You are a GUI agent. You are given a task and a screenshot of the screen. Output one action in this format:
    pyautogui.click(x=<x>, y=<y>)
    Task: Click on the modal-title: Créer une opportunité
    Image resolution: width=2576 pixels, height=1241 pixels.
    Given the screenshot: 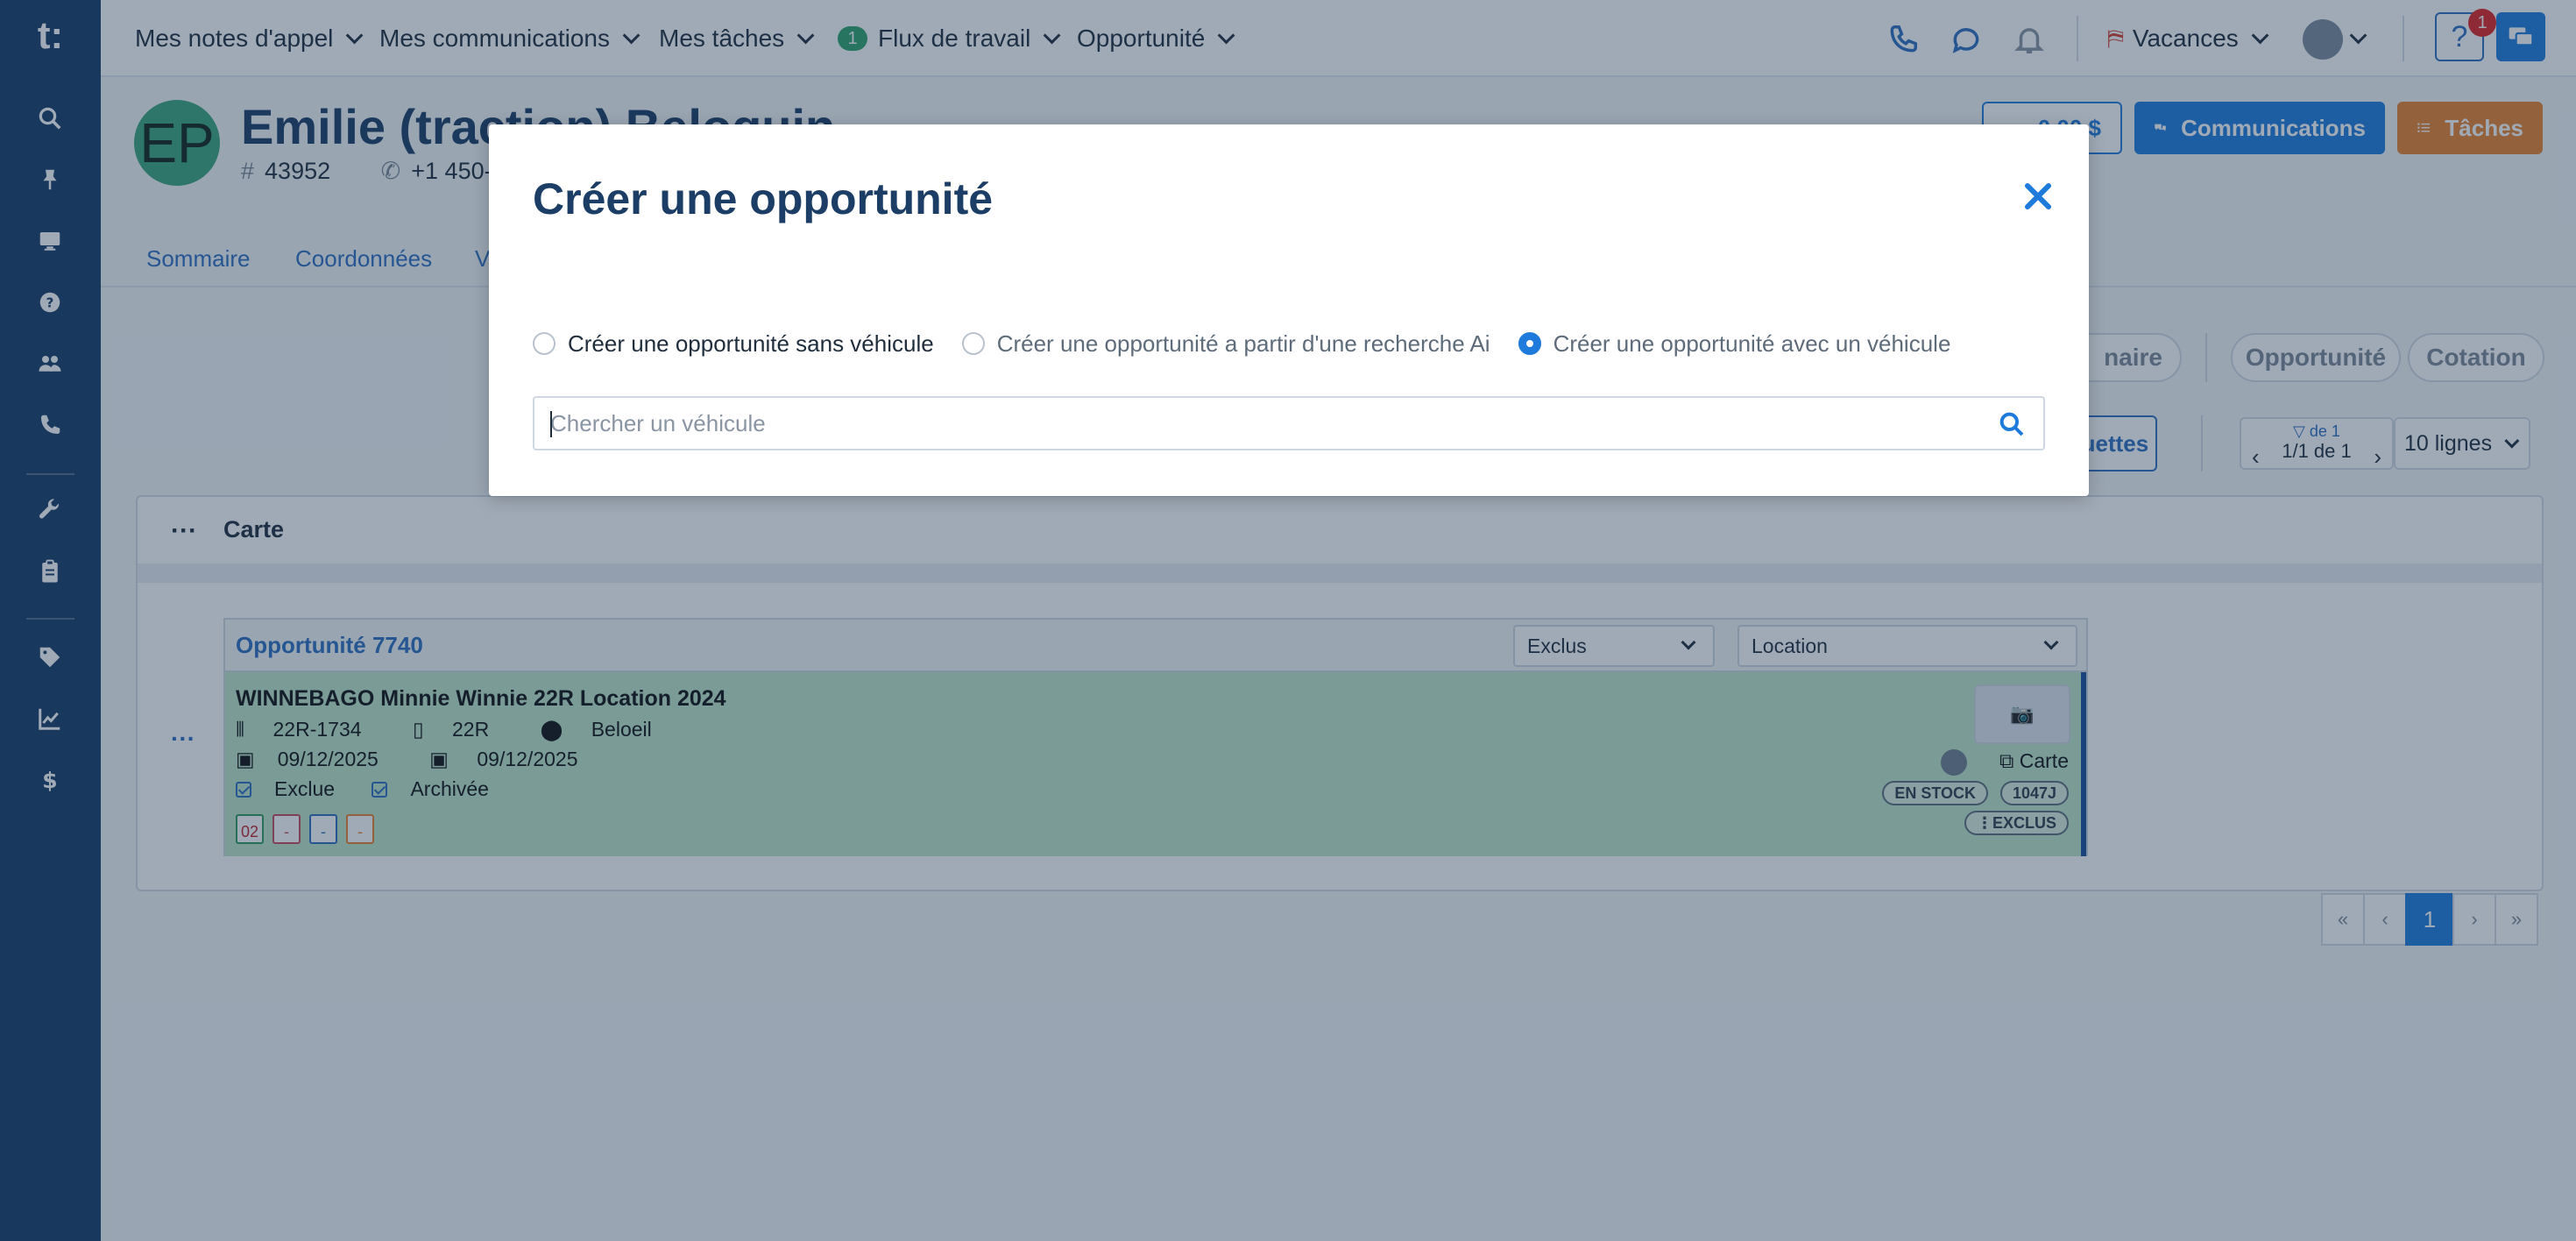 What is the action you would take?
    pyautogui.click(x=763, y=198)
    